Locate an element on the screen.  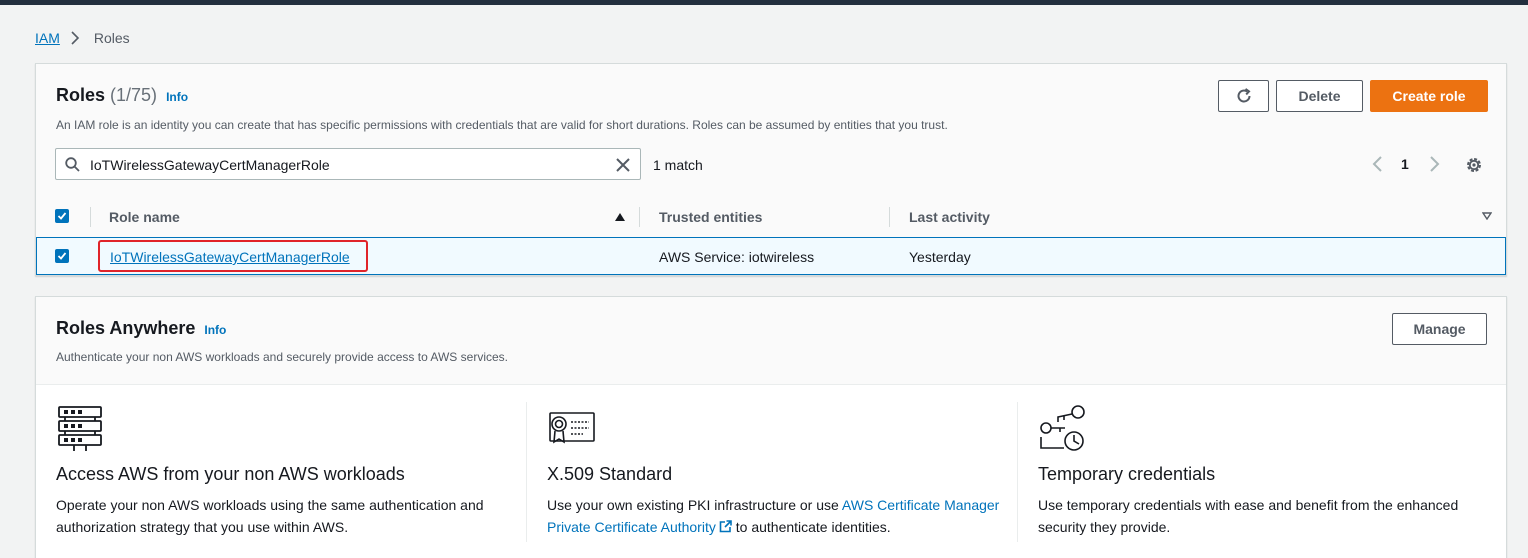
column-header-last-activity: Last activity is located at coordinates (949, 217).